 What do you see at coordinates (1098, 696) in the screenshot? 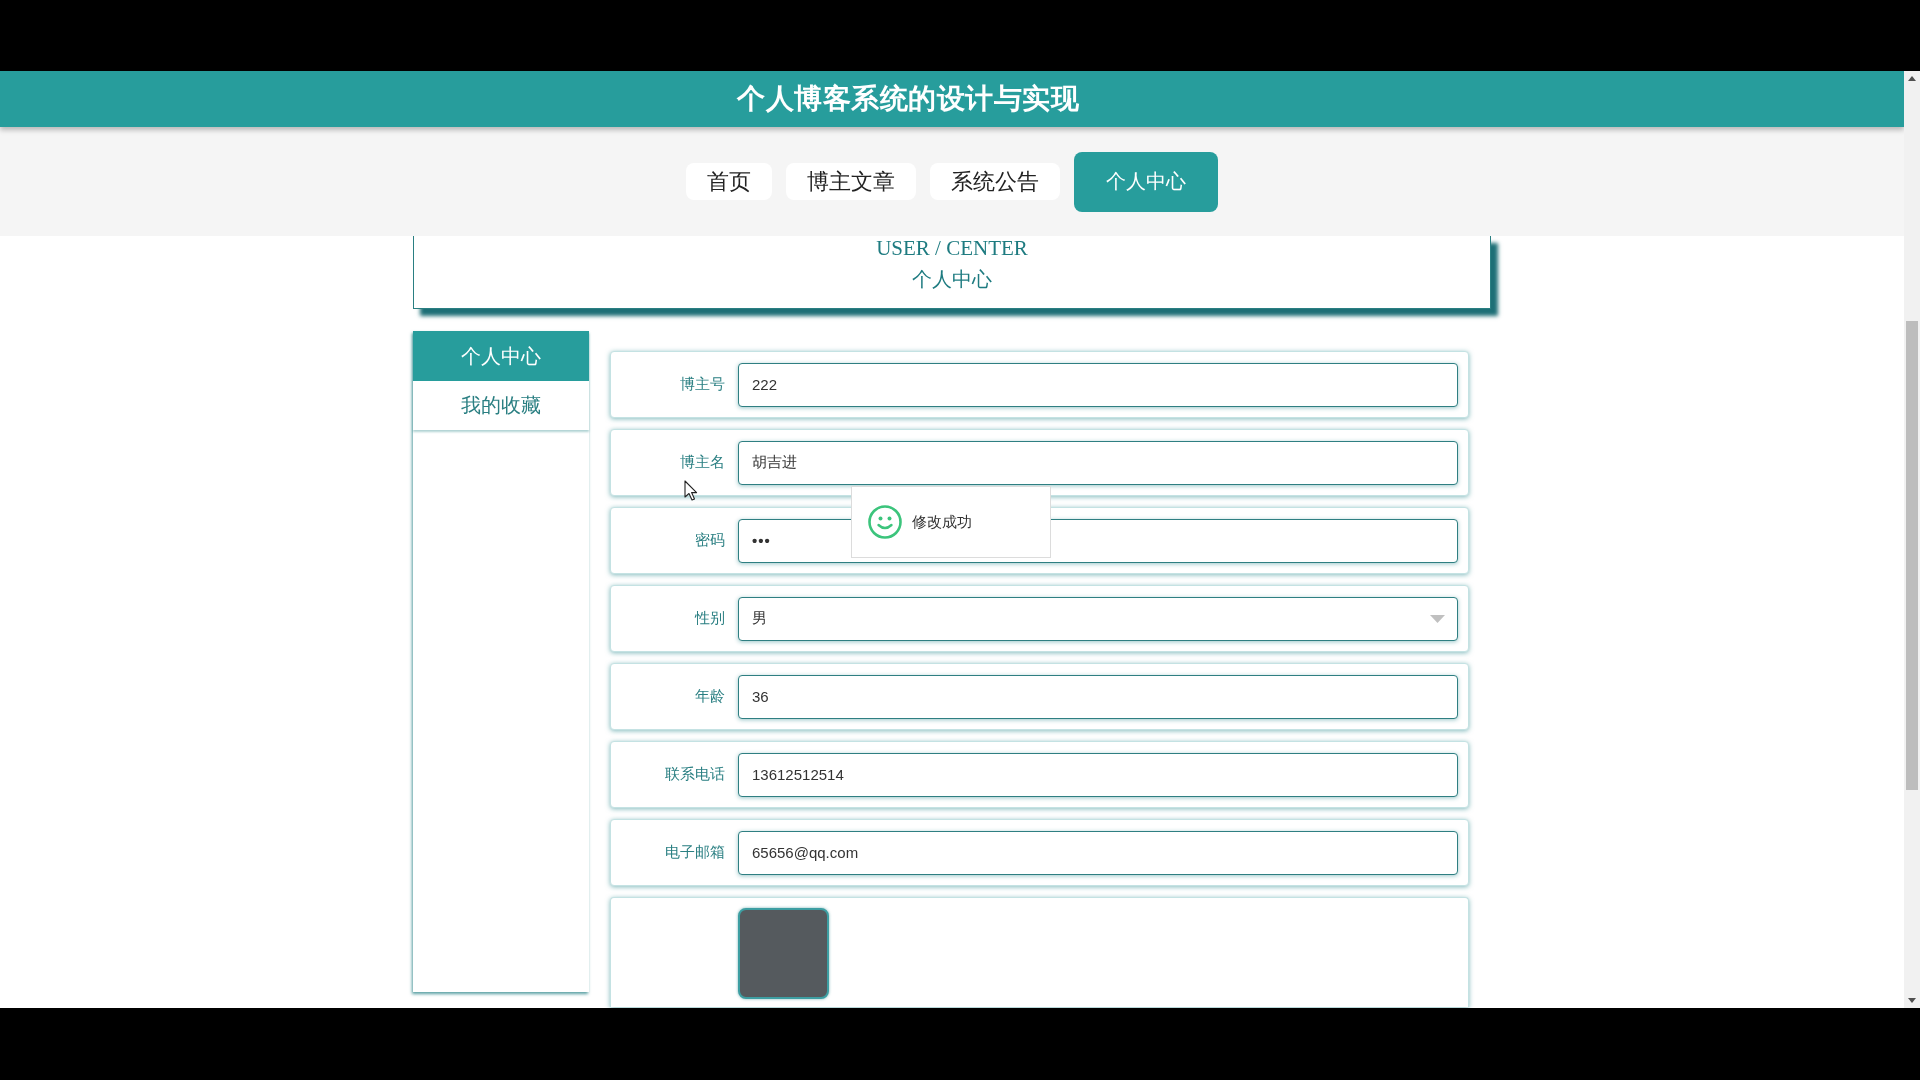
I see `text-field: 36` at bounding box center [1098, 696].